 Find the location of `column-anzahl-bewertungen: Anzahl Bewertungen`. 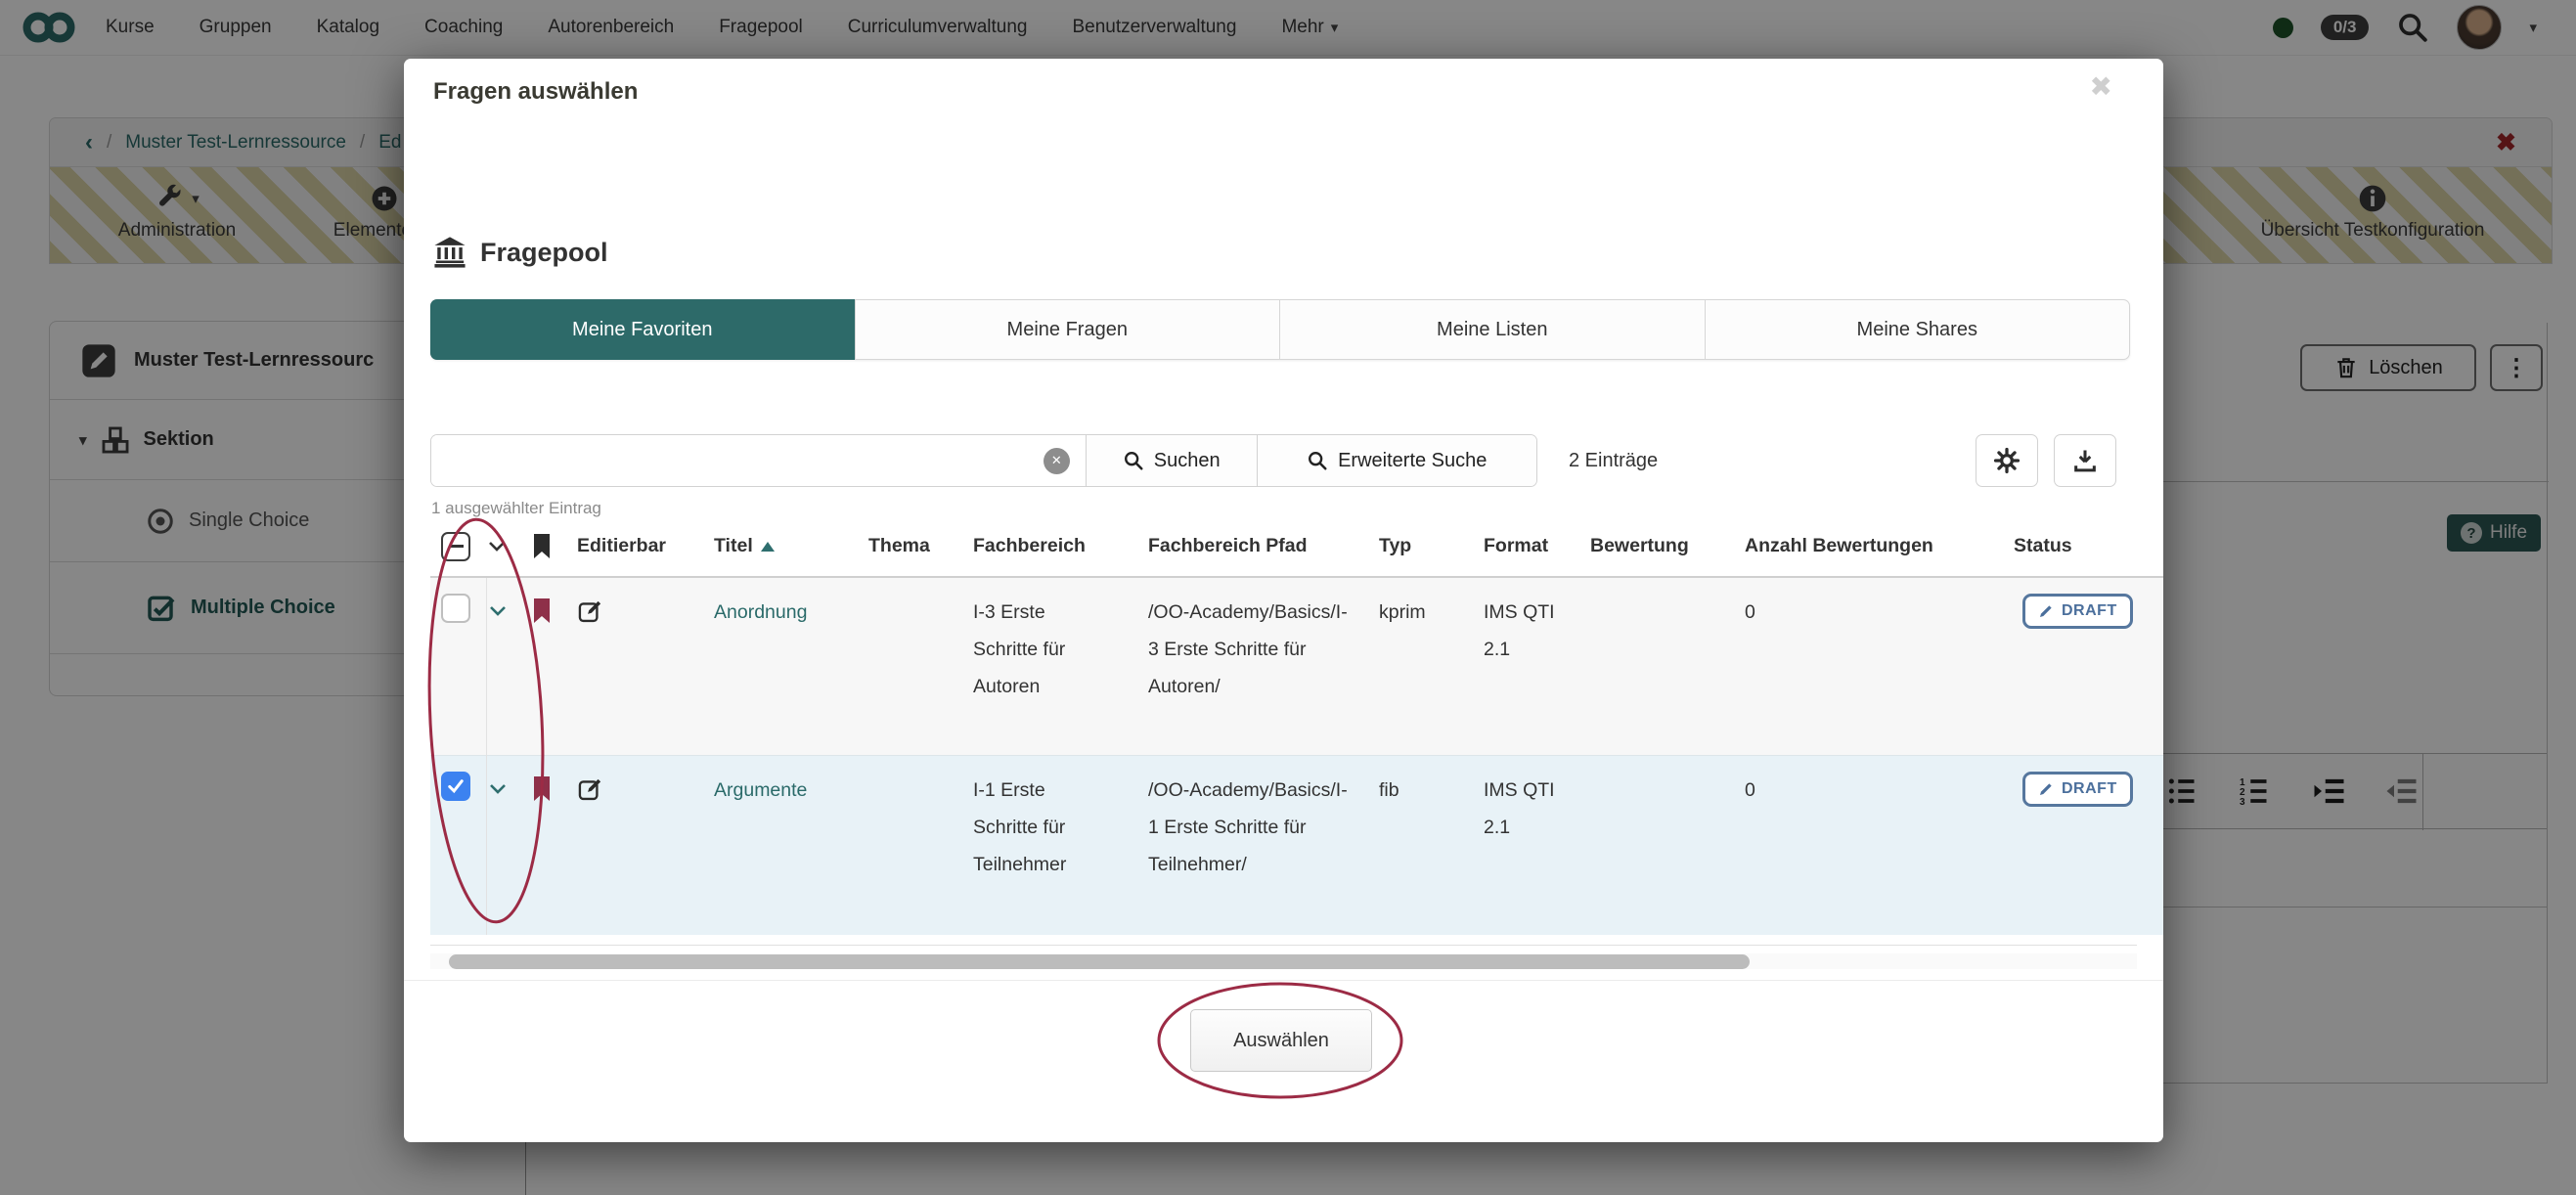

column-anzahl-bewertungen: Anzahl Bewertungen is located at coordinates (1877, 547).